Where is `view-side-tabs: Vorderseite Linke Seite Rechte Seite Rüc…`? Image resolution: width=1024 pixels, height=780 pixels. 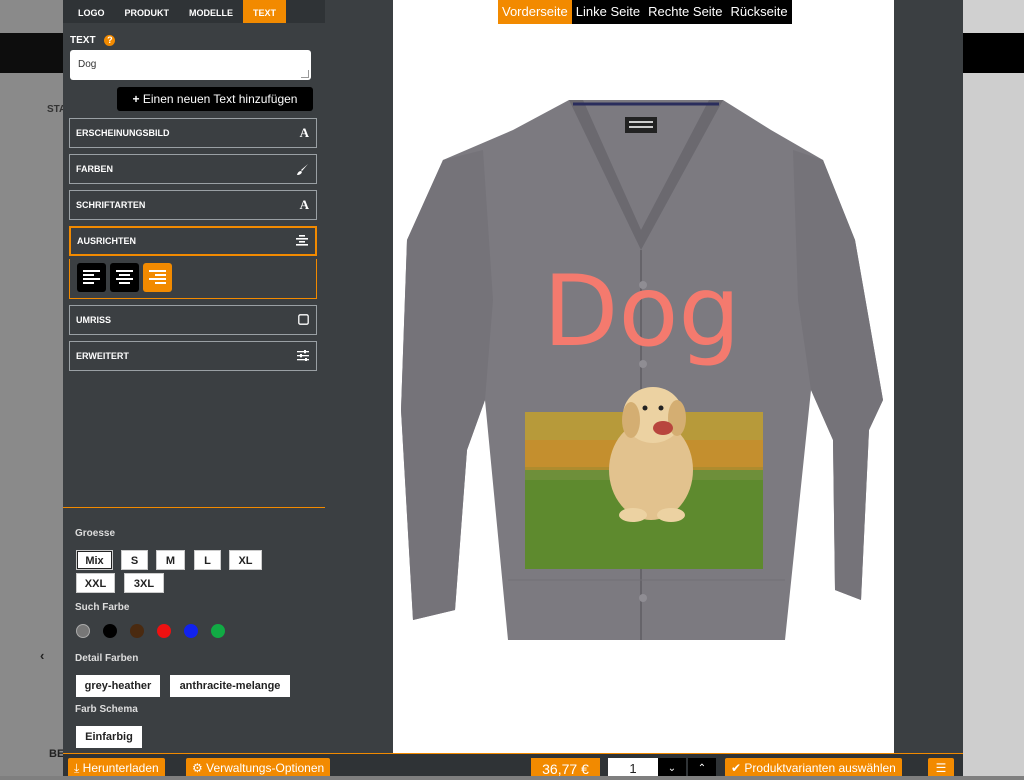
view-side-tabs: Vorderseite Linke Seite Rechte Seite Rüc… is located at coordinates (645, 12).